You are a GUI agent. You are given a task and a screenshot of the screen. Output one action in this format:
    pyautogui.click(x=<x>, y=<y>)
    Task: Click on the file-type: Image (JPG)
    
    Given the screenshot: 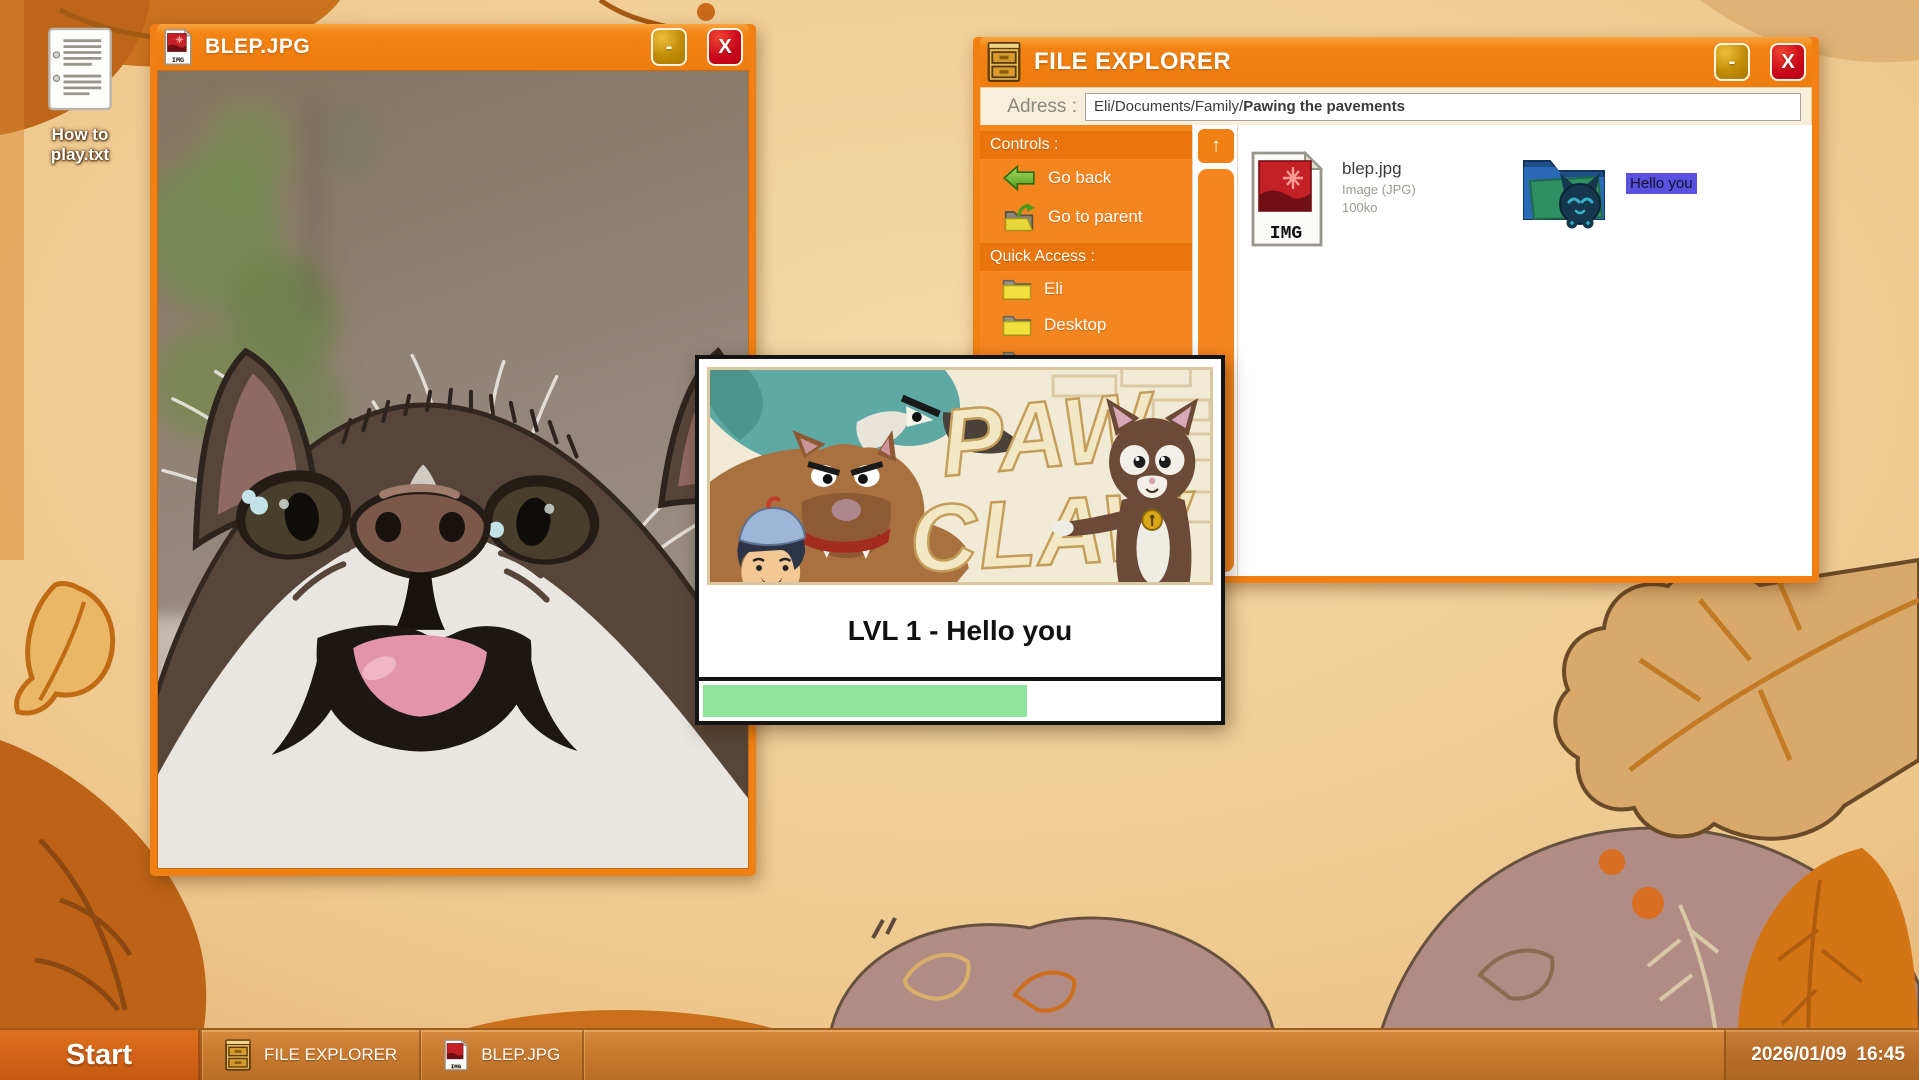 What is the action you would take?
    pyautogui.click(x=1379, y=189)
    